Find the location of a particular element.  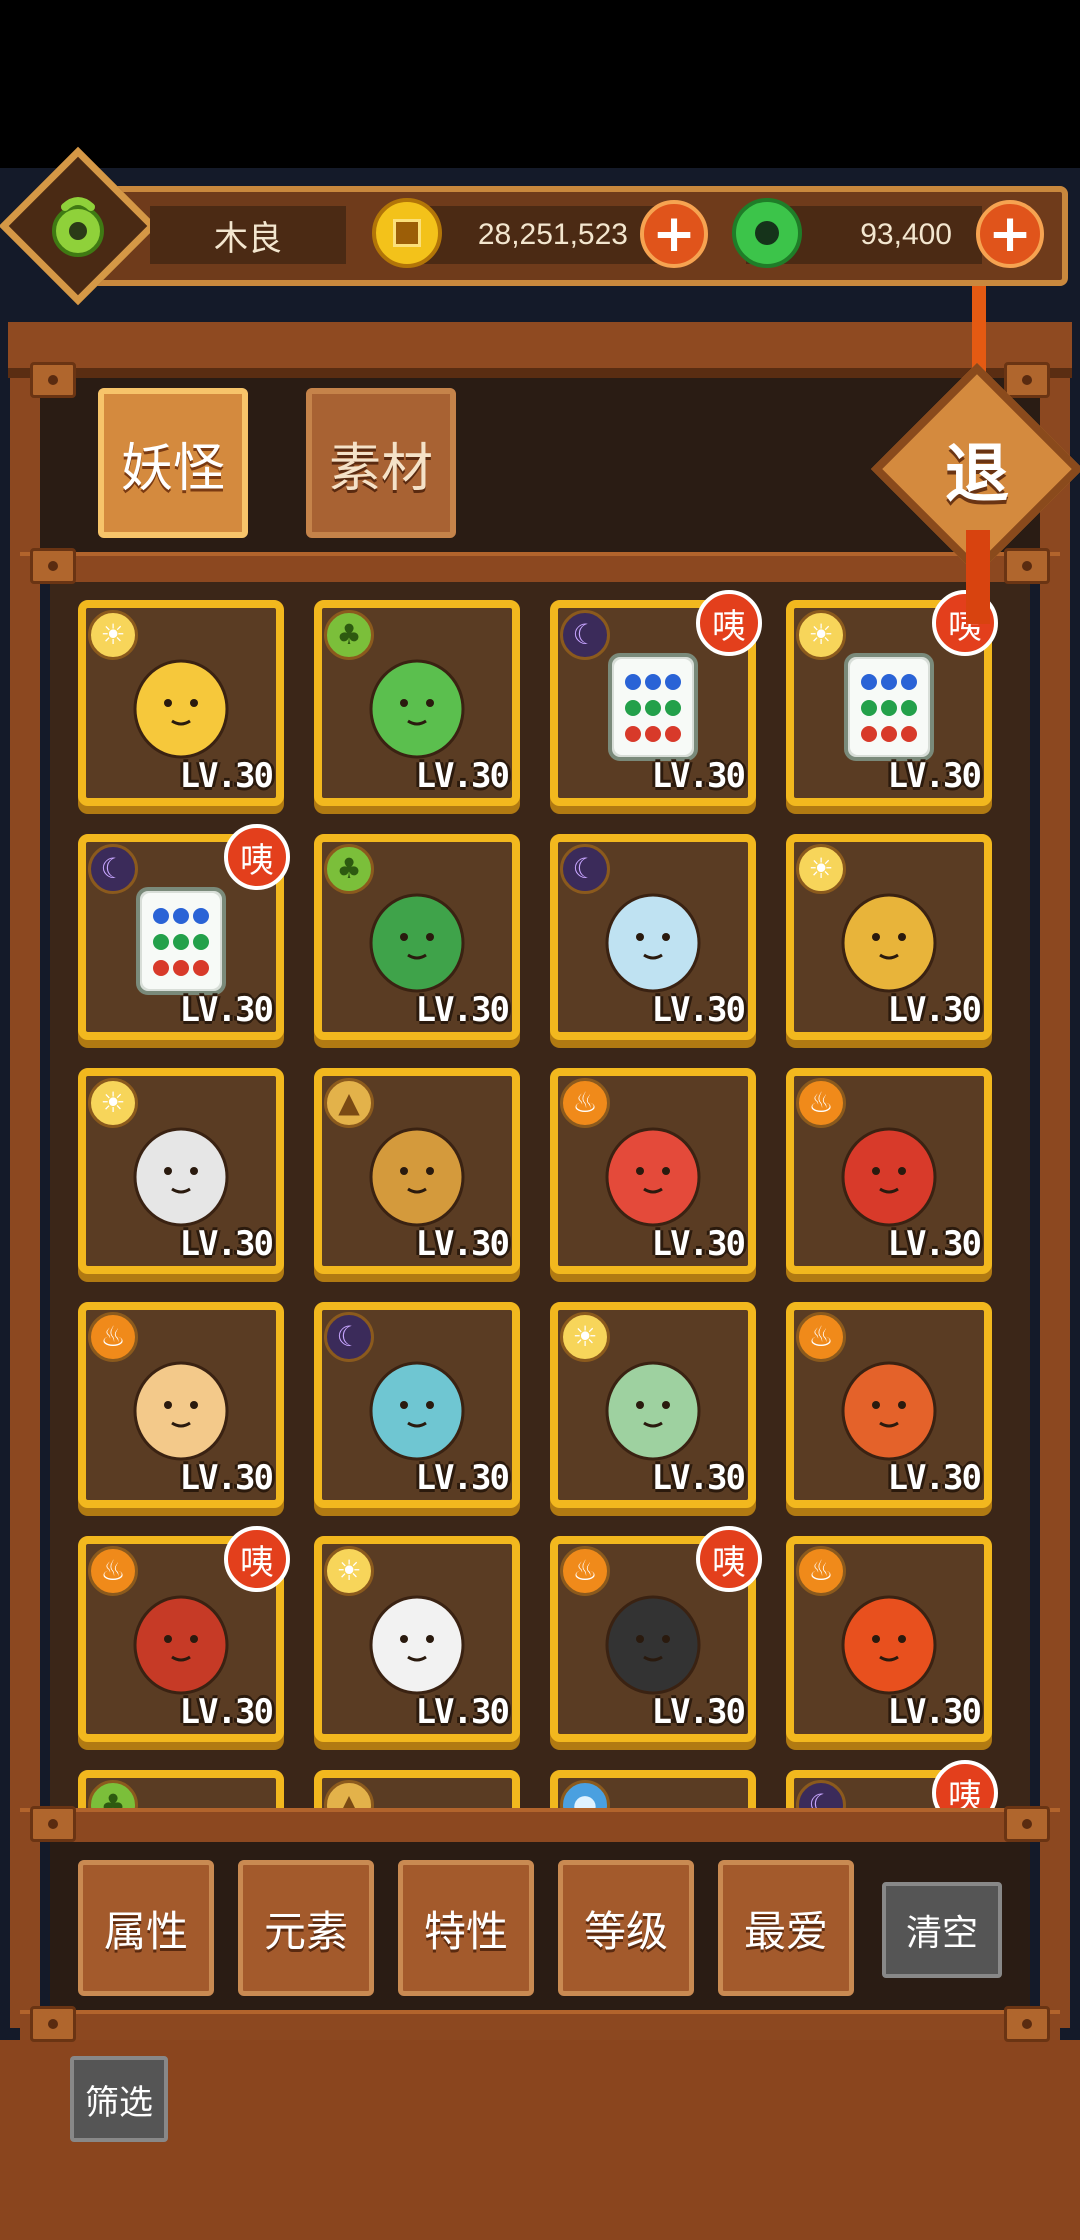

cabinet-top is located at coordinates (540, 350).